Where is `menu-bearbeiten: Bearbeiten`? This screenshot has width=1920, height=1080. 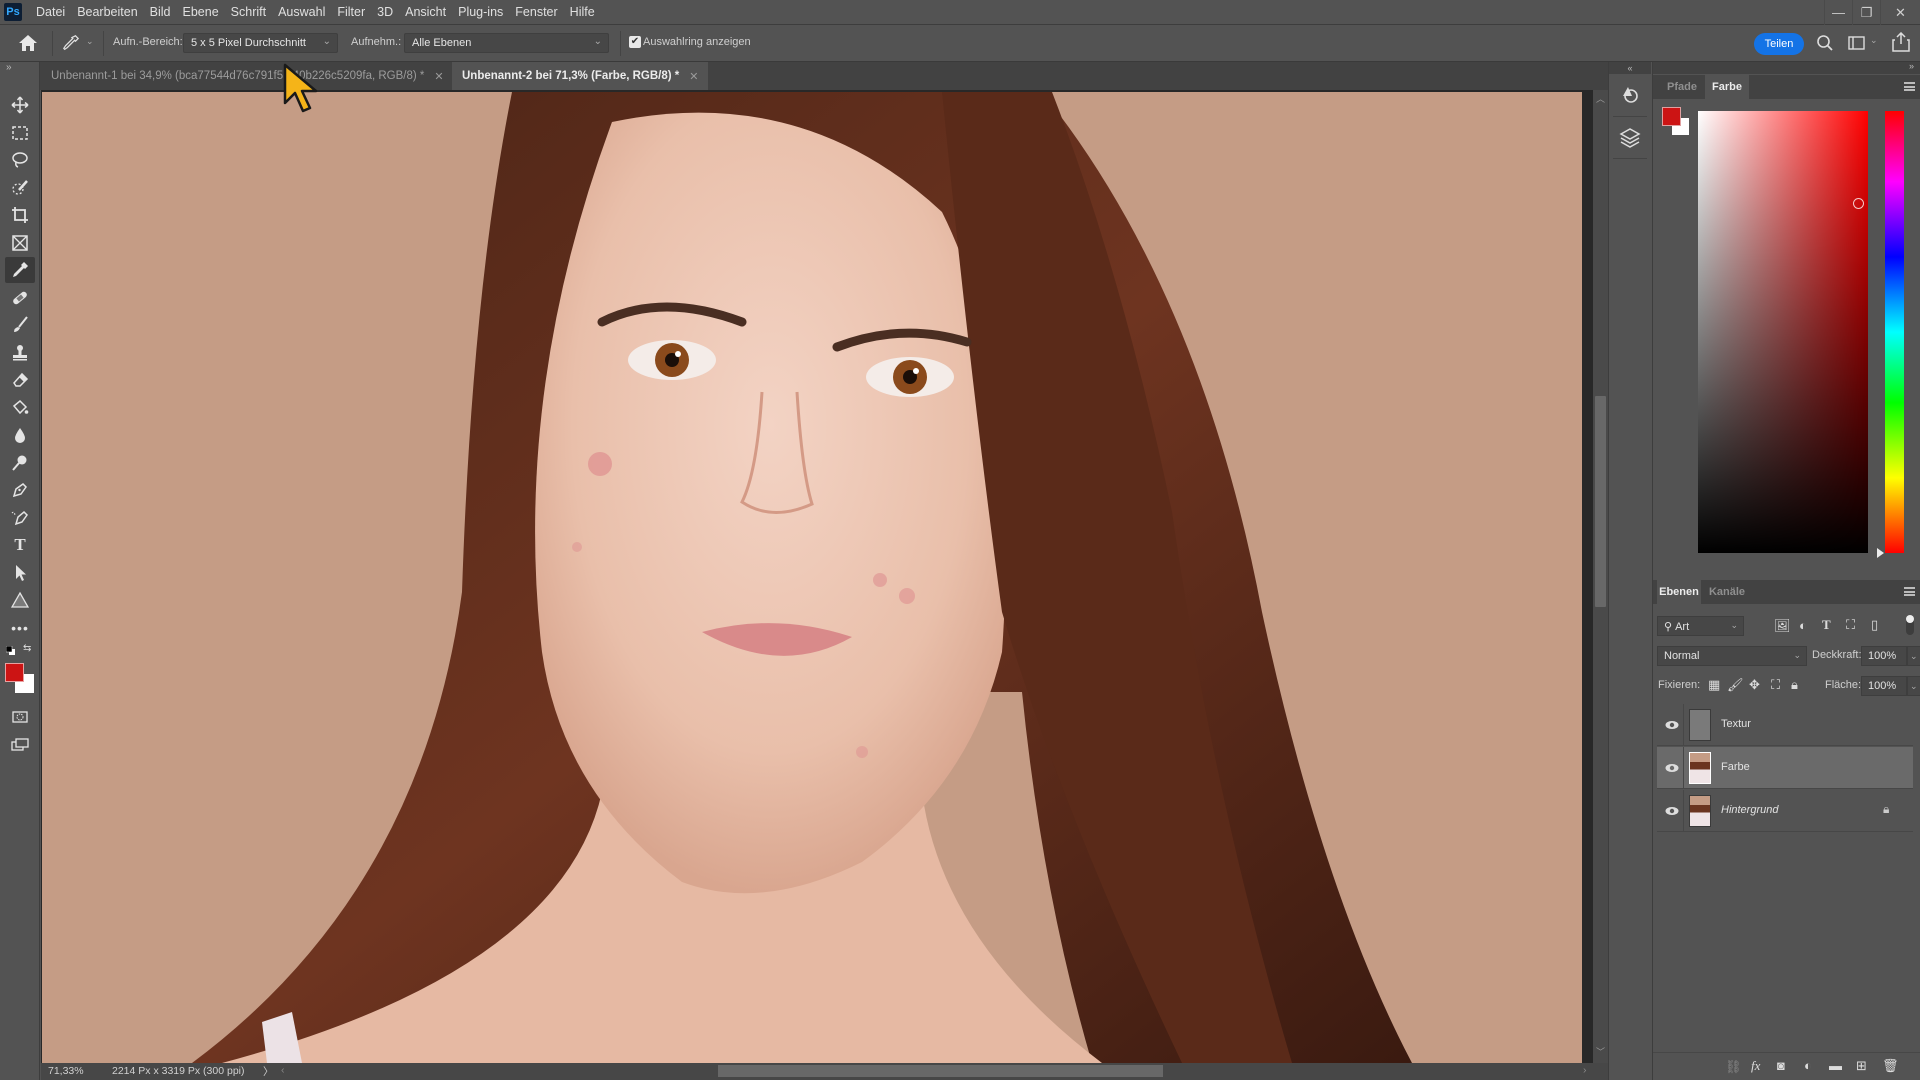 menu-bearbeiten: Bearbeiten is located at coordinates (107, 12).